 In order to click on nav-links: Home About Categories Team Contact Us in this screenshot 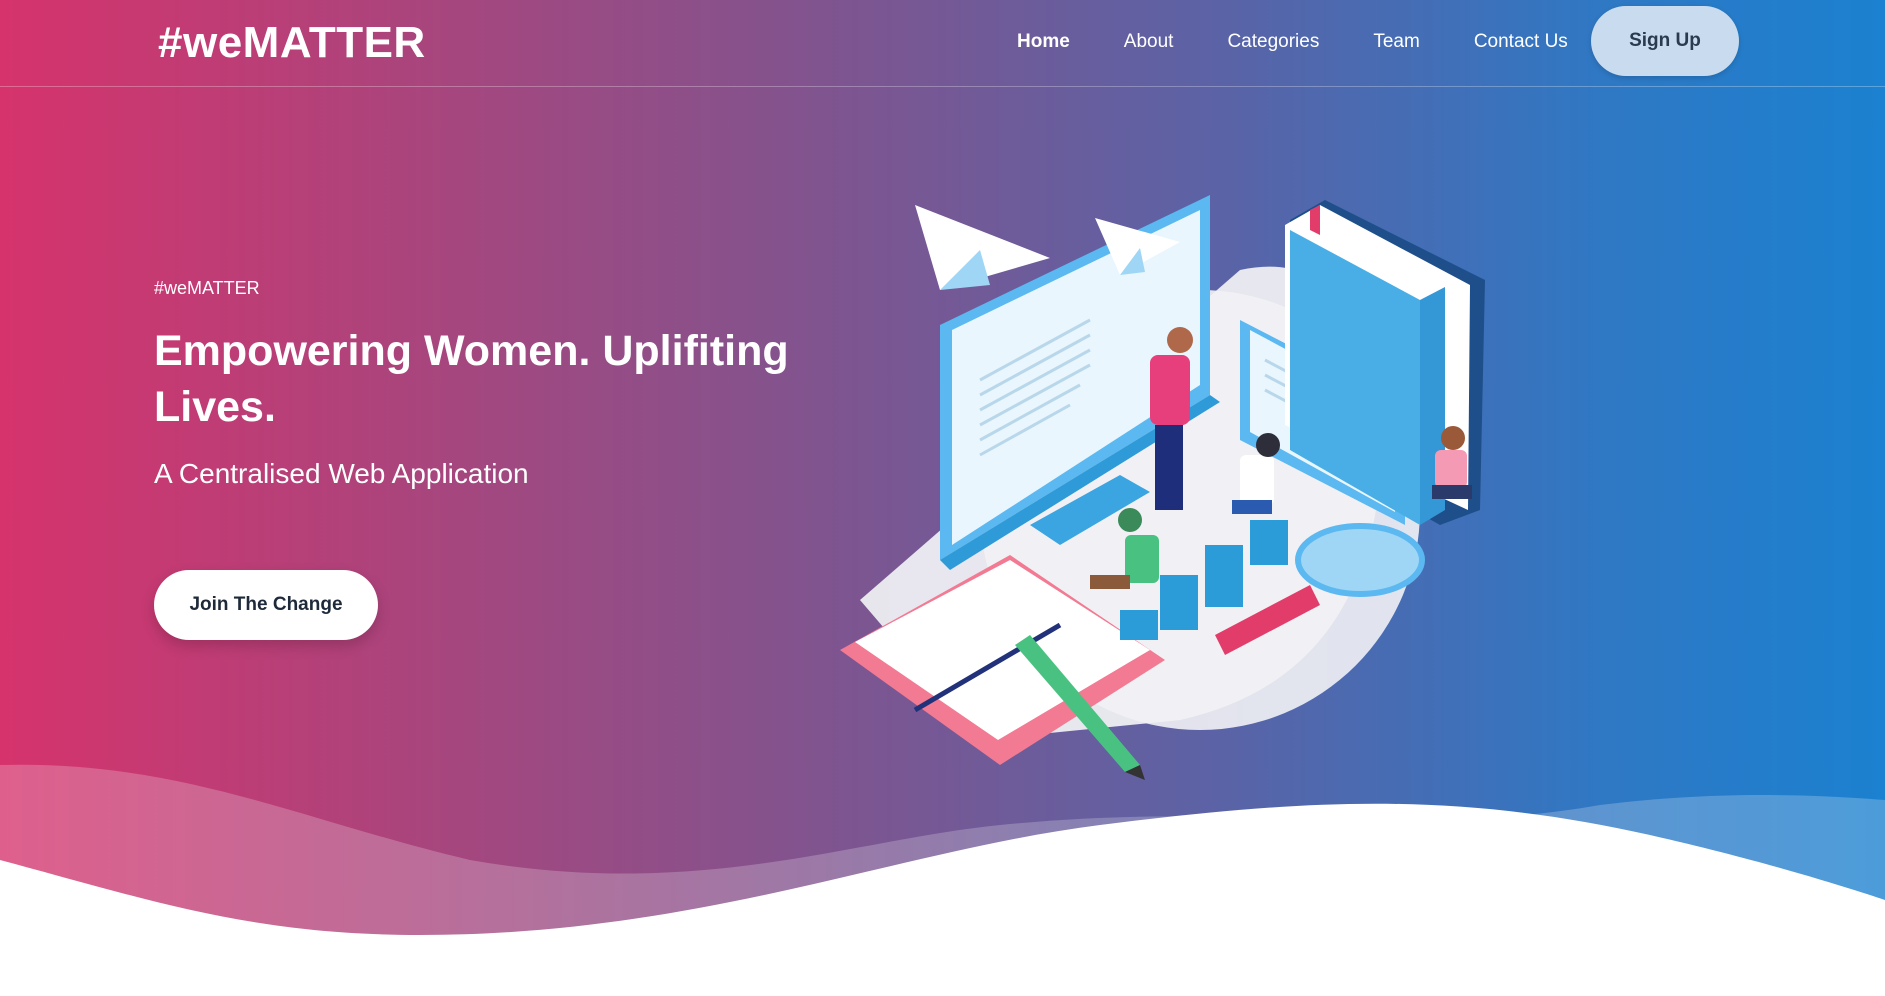, I will do `click(1292, 42)`.